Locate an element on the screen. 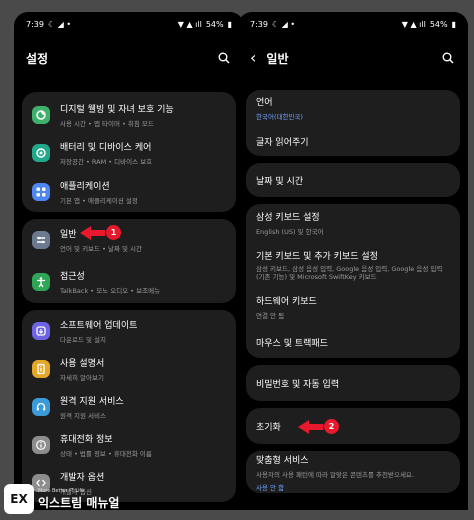 This screenshot has width=474, height=520. item-title: 소프트웨어 업데이트 is located at coordinates (99, 326).